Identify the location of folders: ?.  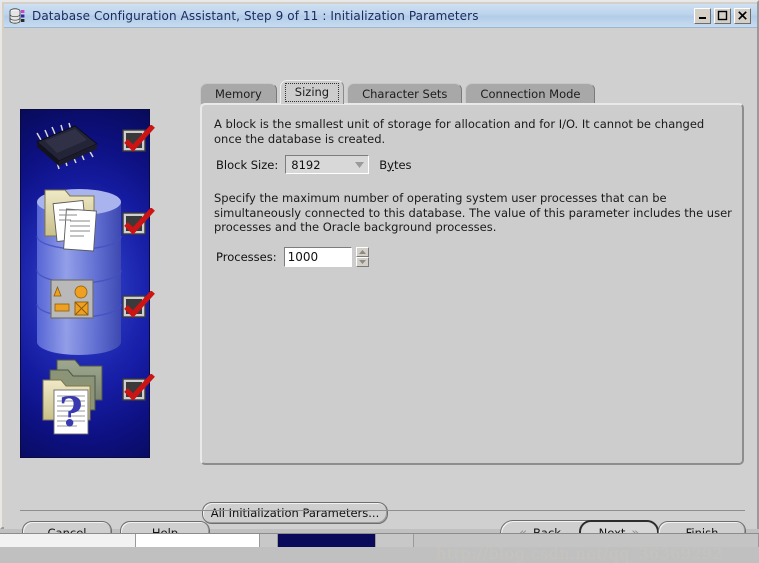
(72, 397).